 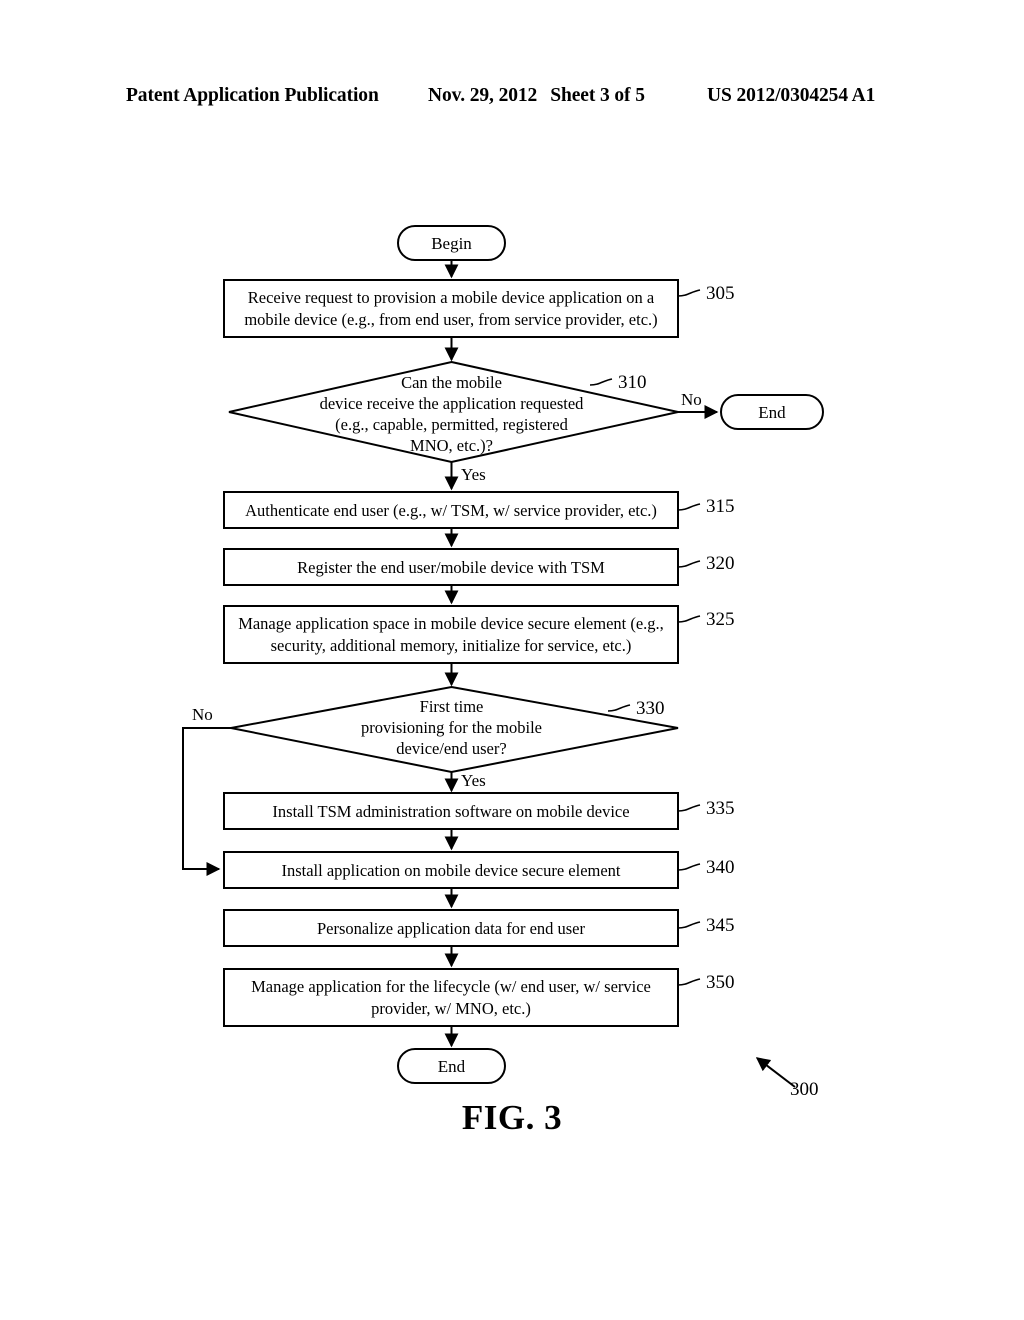 What do you see at coordinates (804, 1089) in the screenshot?
I see `ref-number-300: 300` at bounding box center [804, 1089].